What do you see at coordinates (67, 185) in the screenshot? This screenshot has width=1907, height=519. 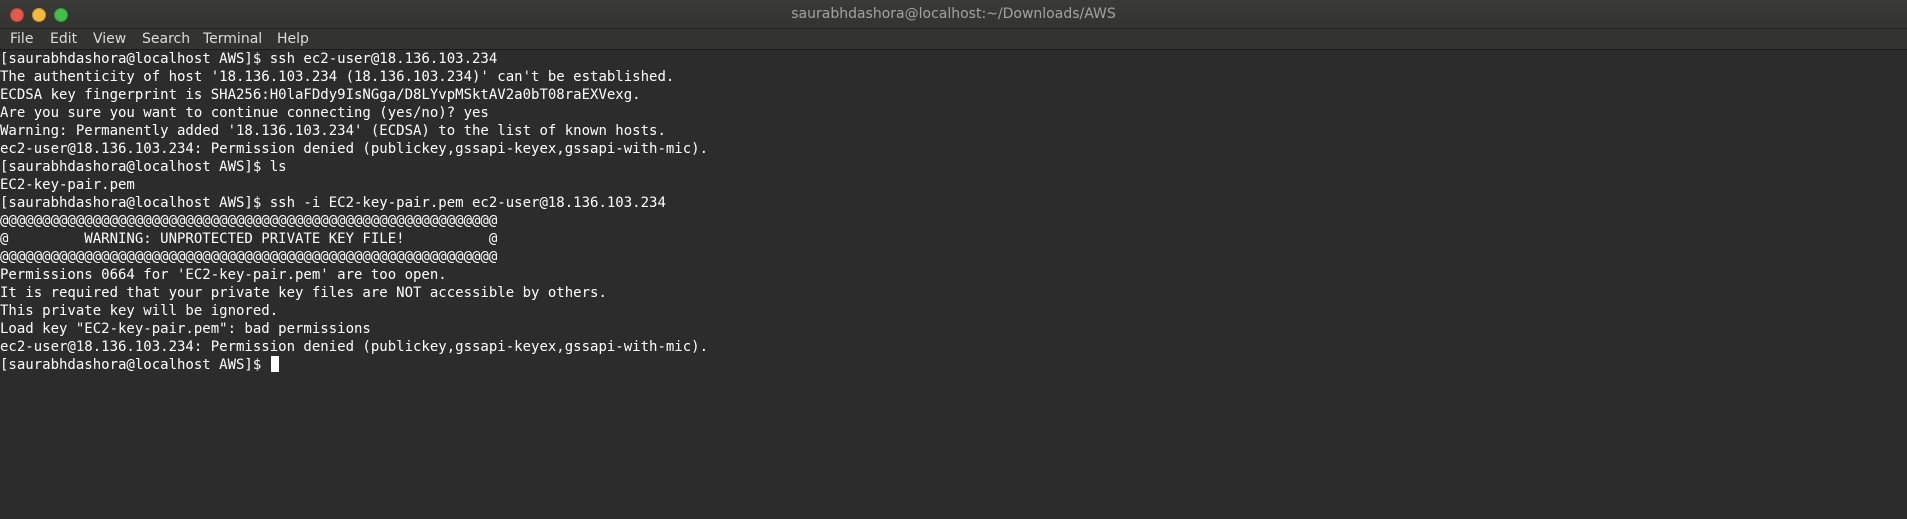 I see `terminal-line: EC2-key-pair.pem` at bounding box center [67, 185].